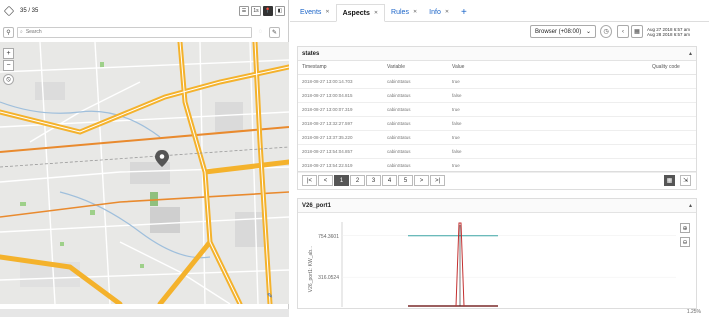 The height and width of the screenshot is (317, 709). What do you see at coordinates (268, 11) in the screenshot?
I see `map-view-button: 📍` at bounding box center [268, 11].